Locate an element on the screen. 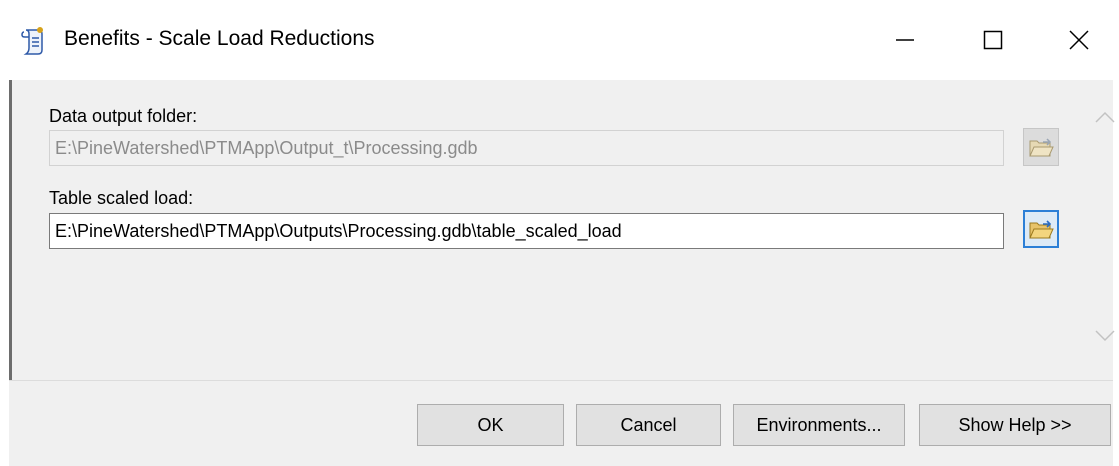  chevron-down-icon is located at coordinates (1105, 336).